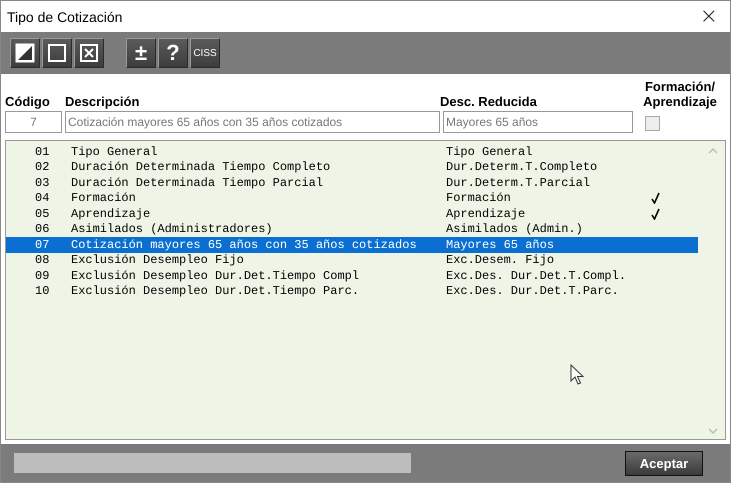 The height and width of the screenshot is (483, 731). I want to click on description-cell-text: Tipo General, so click(114, 151).